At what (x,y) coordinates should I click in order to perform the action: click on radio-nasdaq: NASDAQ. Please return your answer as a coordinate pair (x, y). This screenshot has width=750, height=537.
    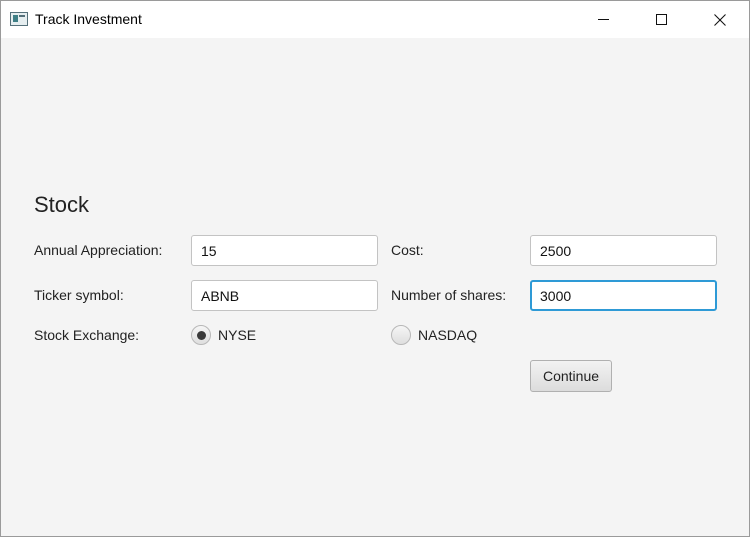
    Looking at the image, I should click on (434, 335).